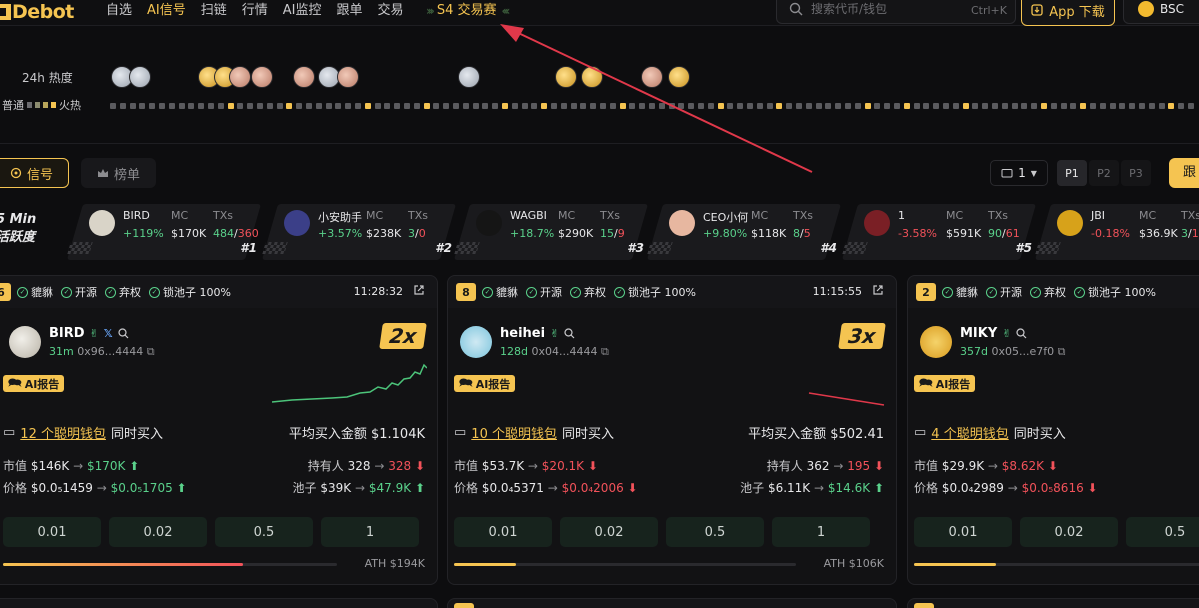 This screenshot has height=608, width=1199. I want to click on nav-item-ai-signal: AI信号, so click(166, 11).